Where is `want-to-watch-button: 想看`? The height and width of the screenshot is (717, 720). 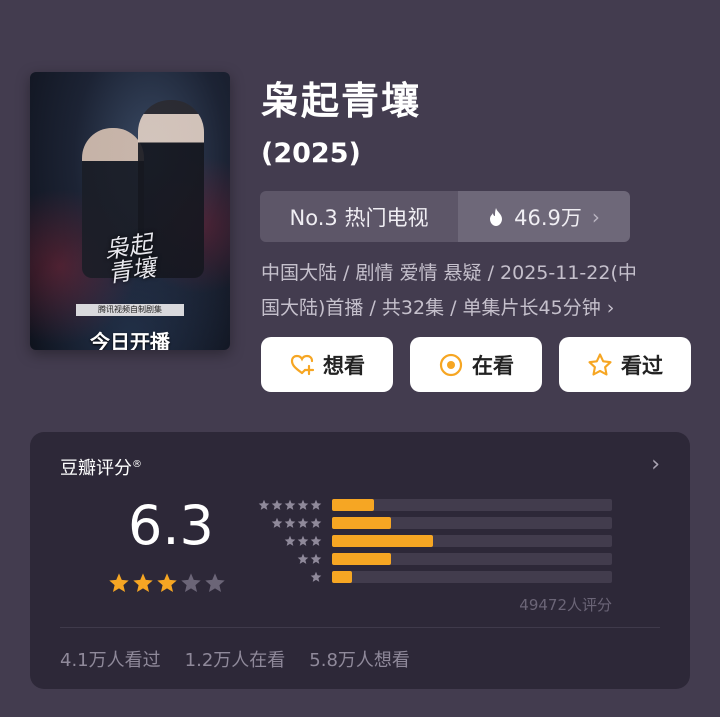 want-to-watch-button: 想看 is located at coordinates (327, 364).